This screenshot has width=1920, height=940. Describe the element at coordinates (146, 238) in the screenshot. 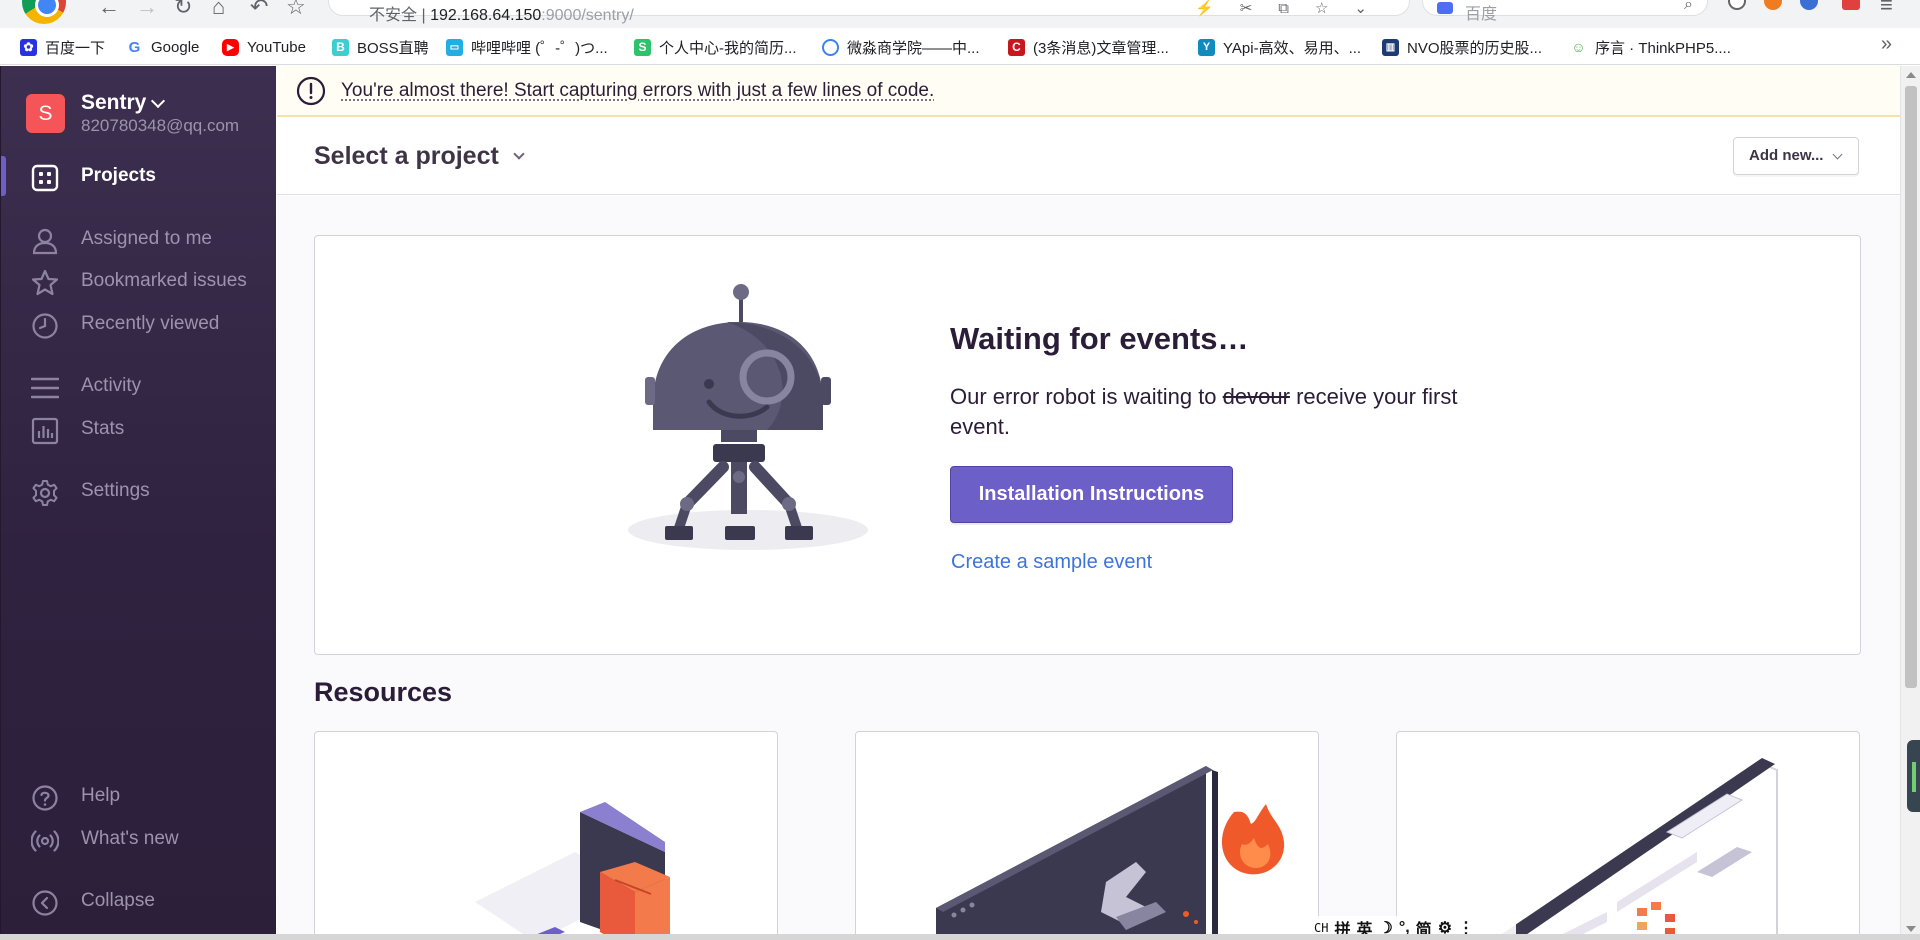

I see `sidebar-item-label: Assigned to me` at that location.